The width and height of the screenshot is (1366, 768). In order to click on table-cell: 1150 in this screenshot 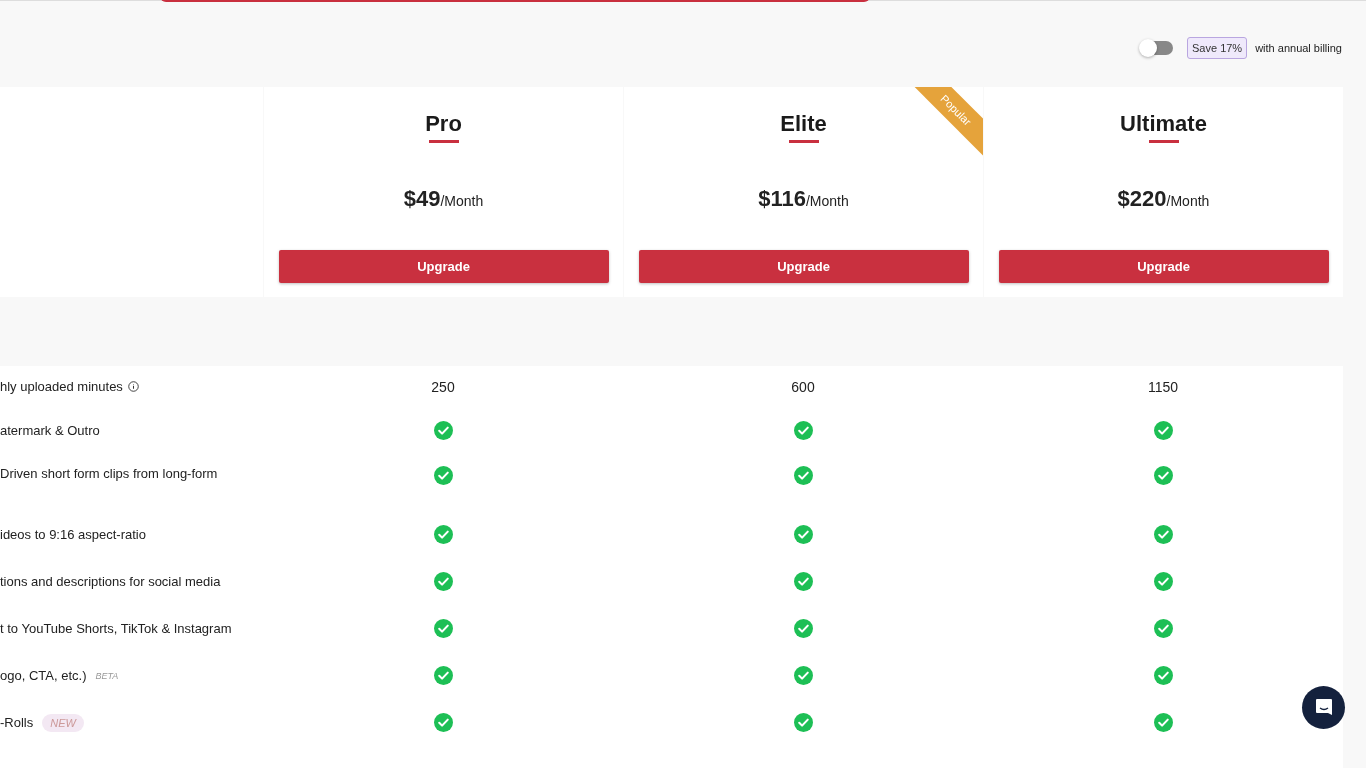, I will do `click(1163, 386)`.